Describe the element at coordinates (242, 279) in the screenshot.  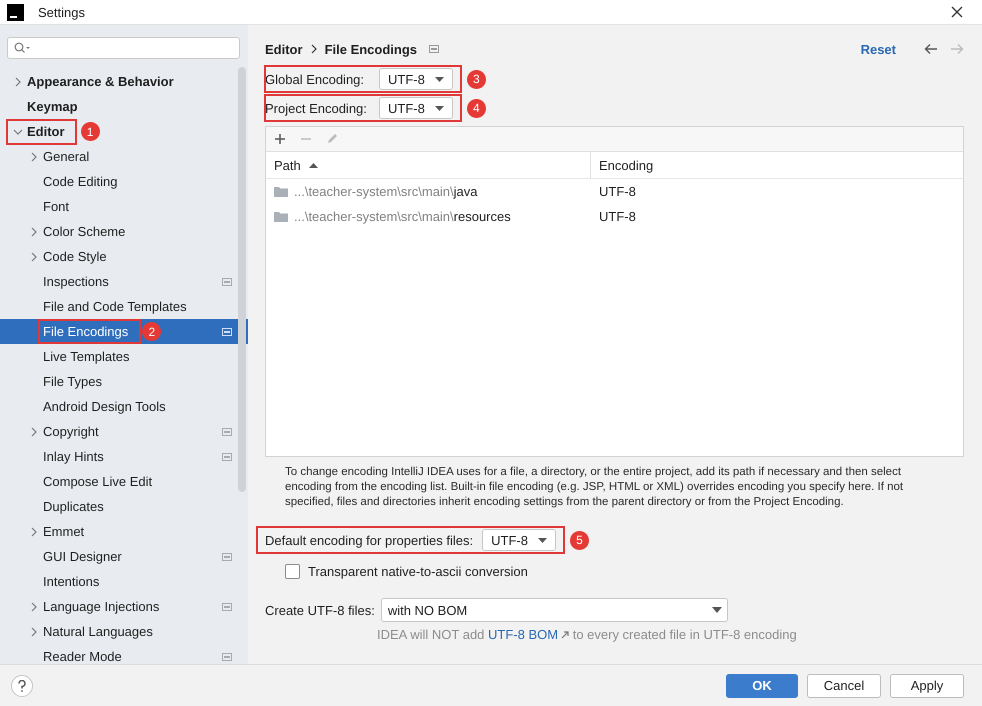
I see `scrollbar` at that location.